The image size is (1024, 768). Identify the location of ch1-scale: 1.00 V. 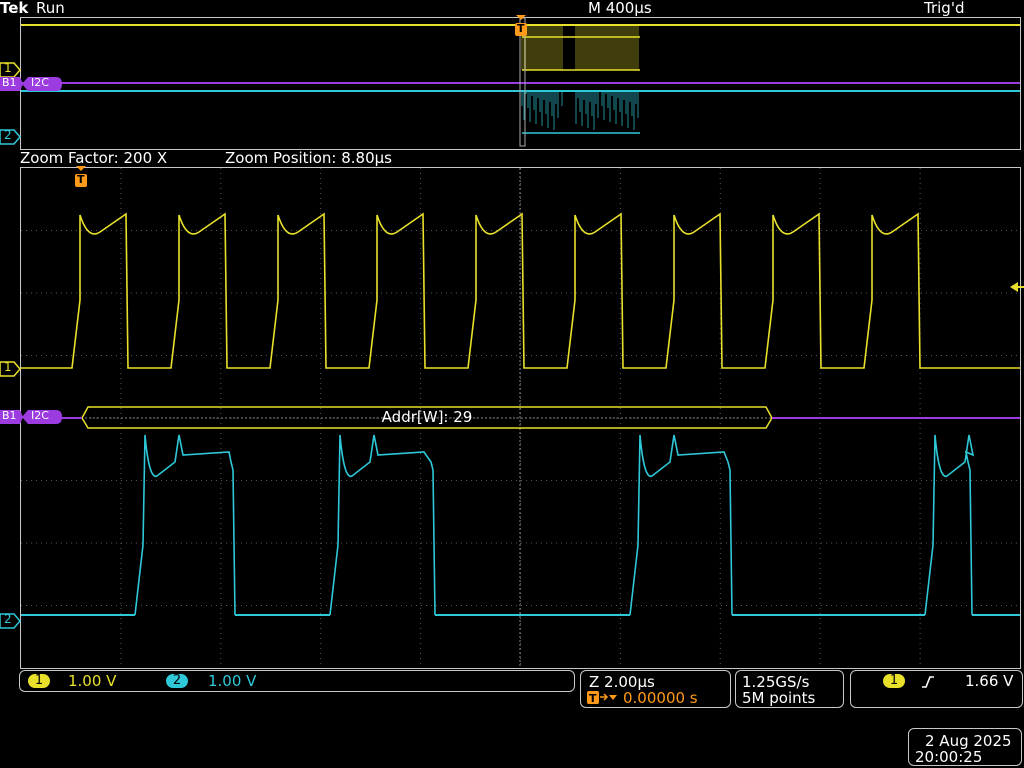
(92, 681).